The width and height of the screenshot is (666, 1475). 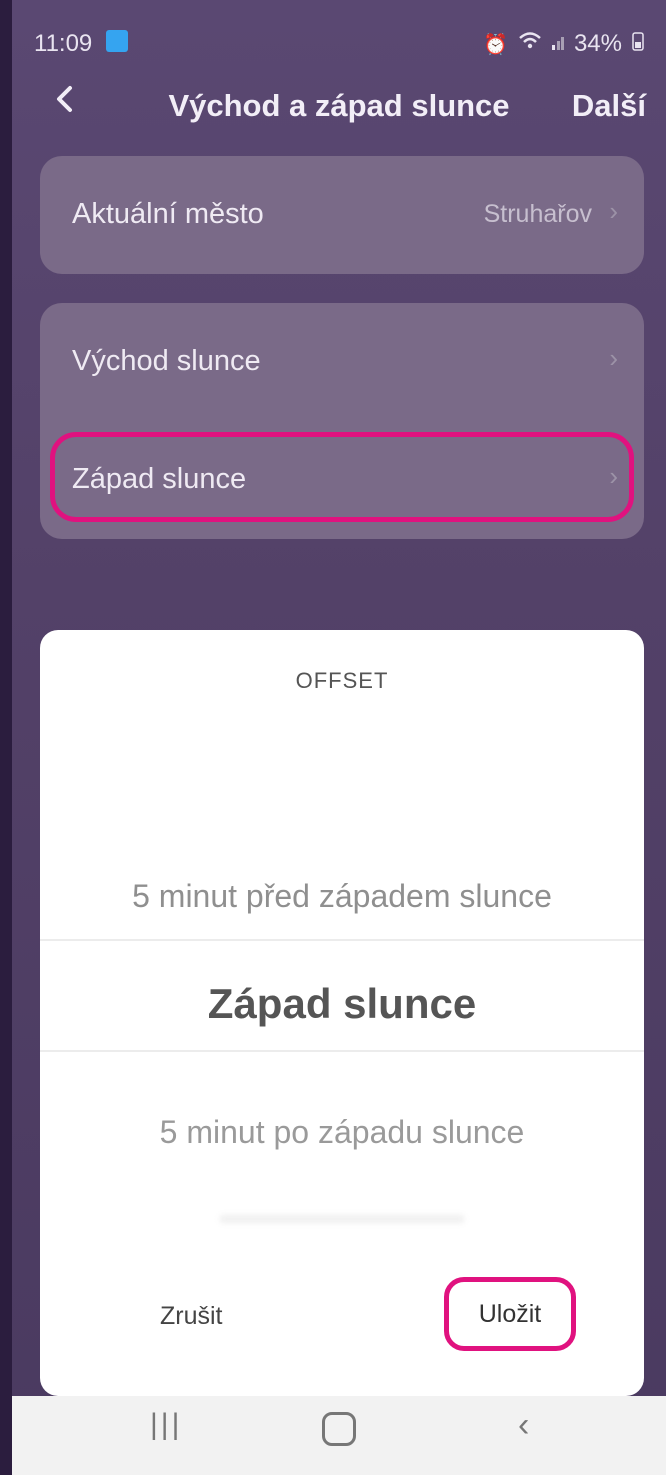 I want to click on status-bar: 11:09 ⏰ 34%, so click(x=339, y=32).